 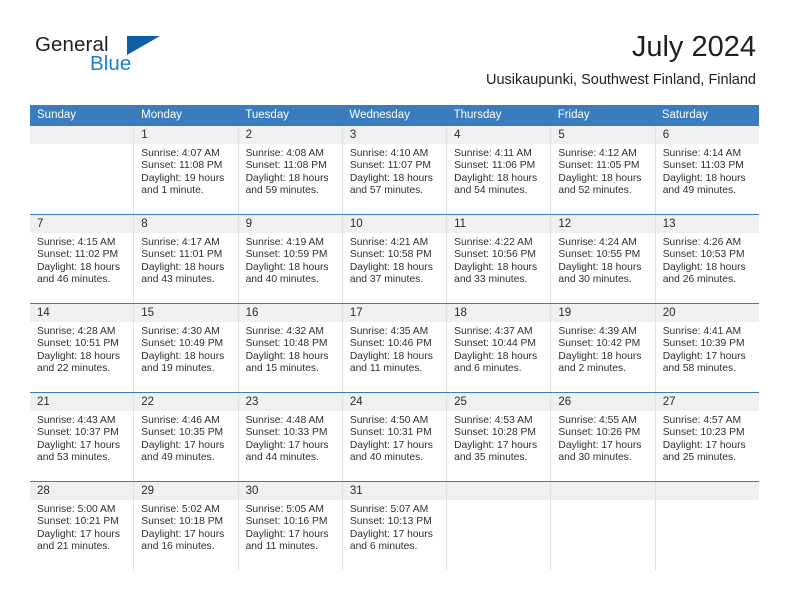 I want to click on day-number-bar: 5, so click(x=603, y=135).